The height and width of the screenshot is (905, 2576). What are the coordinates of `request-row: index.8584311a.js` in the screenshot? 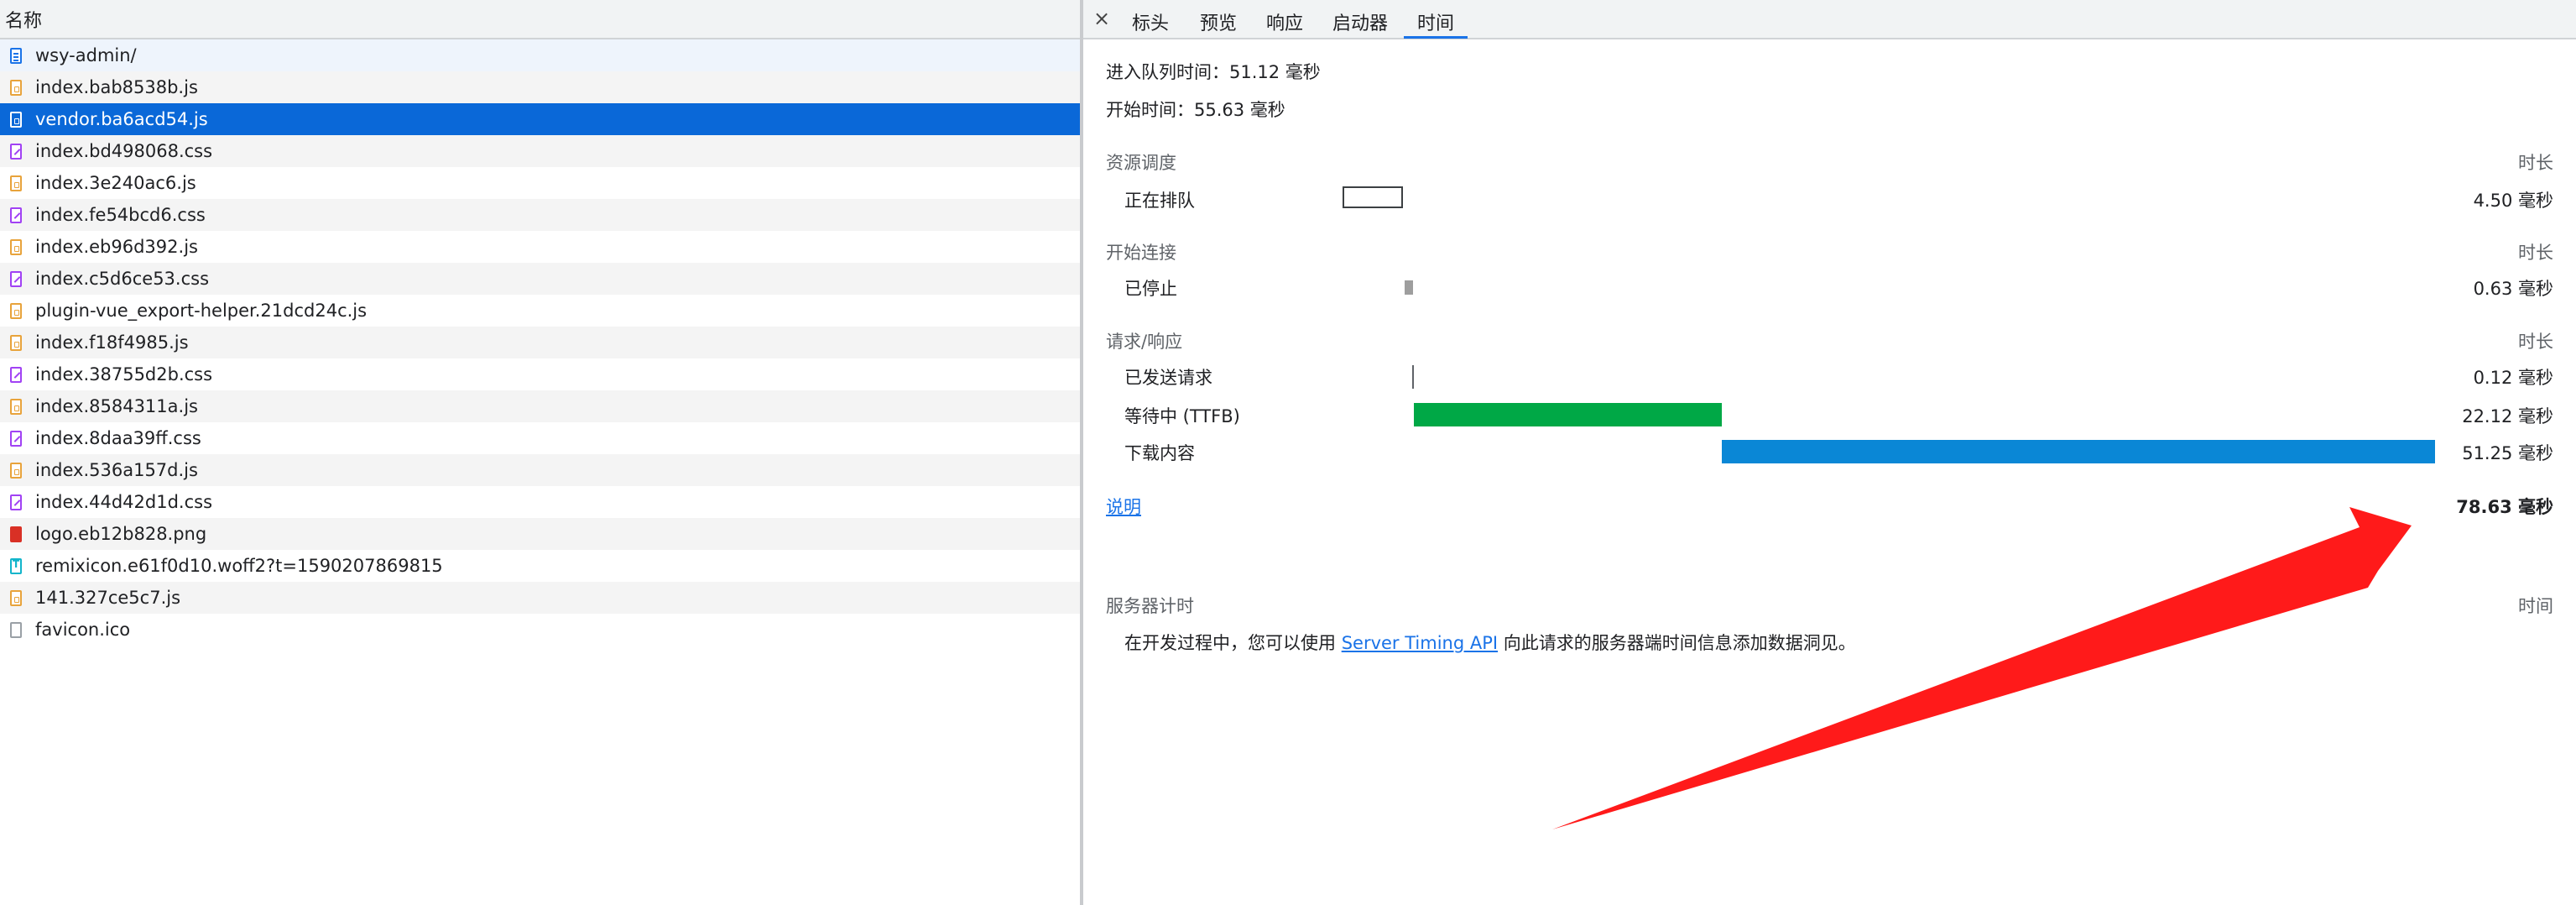 It's located at (540, 406).